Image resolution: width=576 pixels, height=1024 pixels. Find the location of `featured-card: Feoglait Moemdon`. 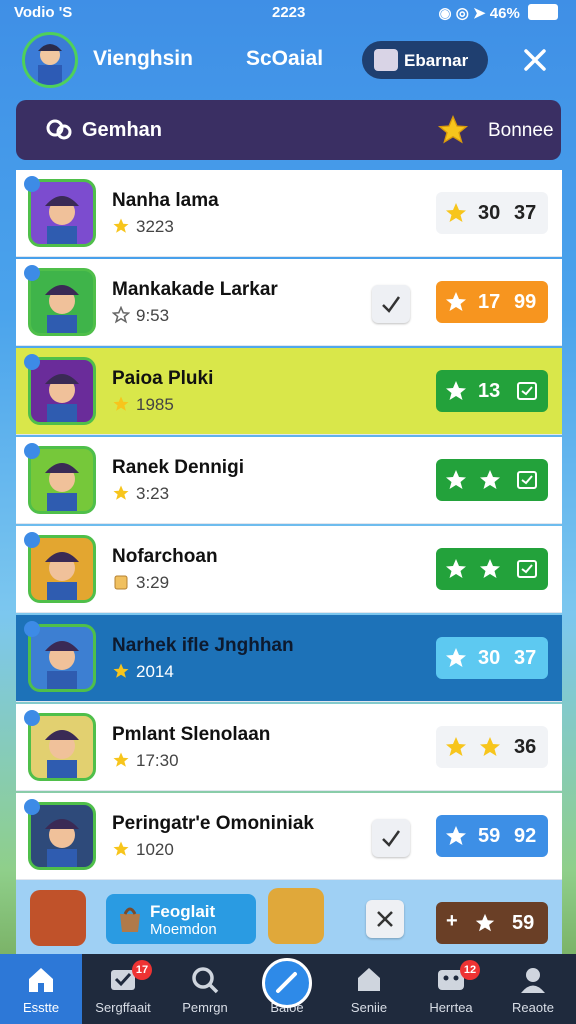

featured-card: Feoglait Moemdon is located at coordinates (181, 919).